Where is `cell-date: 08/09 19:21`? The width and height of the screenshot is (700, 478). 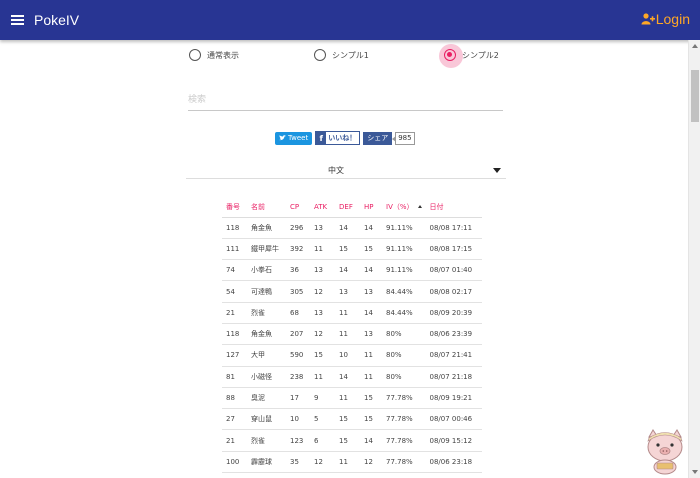
cell-date: 08/09 19:21 is located at coordinates (453, 398).